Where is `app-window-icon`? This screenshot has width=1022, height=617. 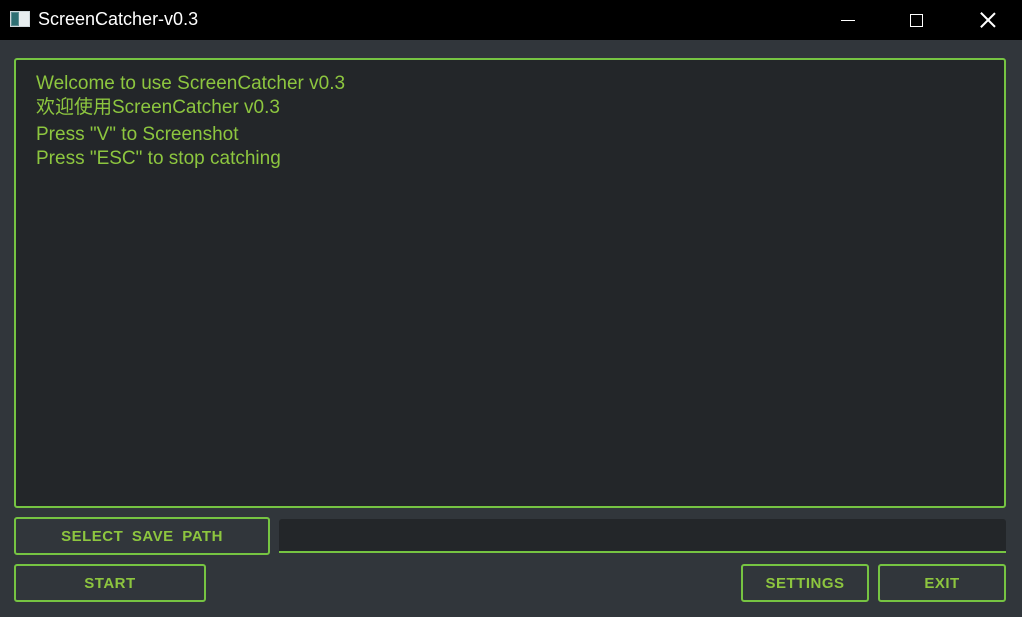
app-window-icon is located at coordinates (20, 19).